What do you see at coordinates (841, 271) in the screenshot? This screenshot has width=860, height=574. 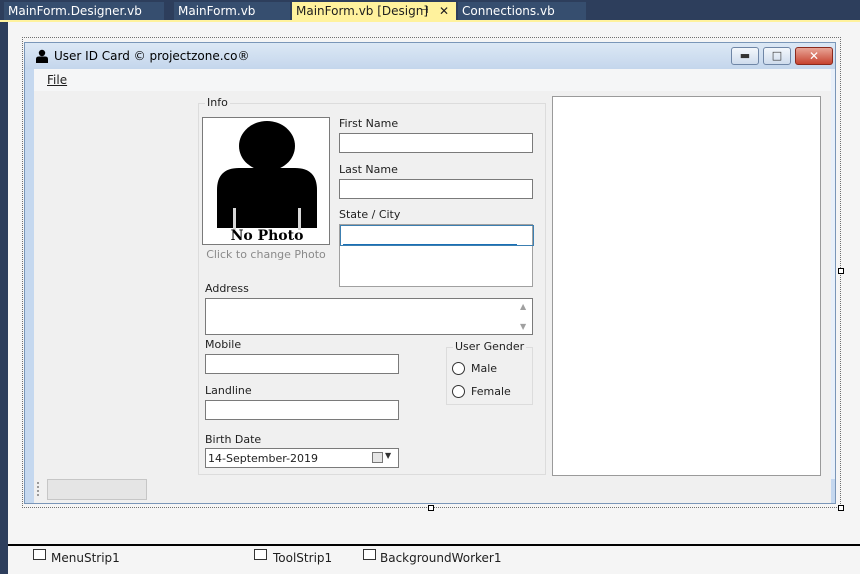 I see `resize-handle-right` at bounding box center [841, 271].